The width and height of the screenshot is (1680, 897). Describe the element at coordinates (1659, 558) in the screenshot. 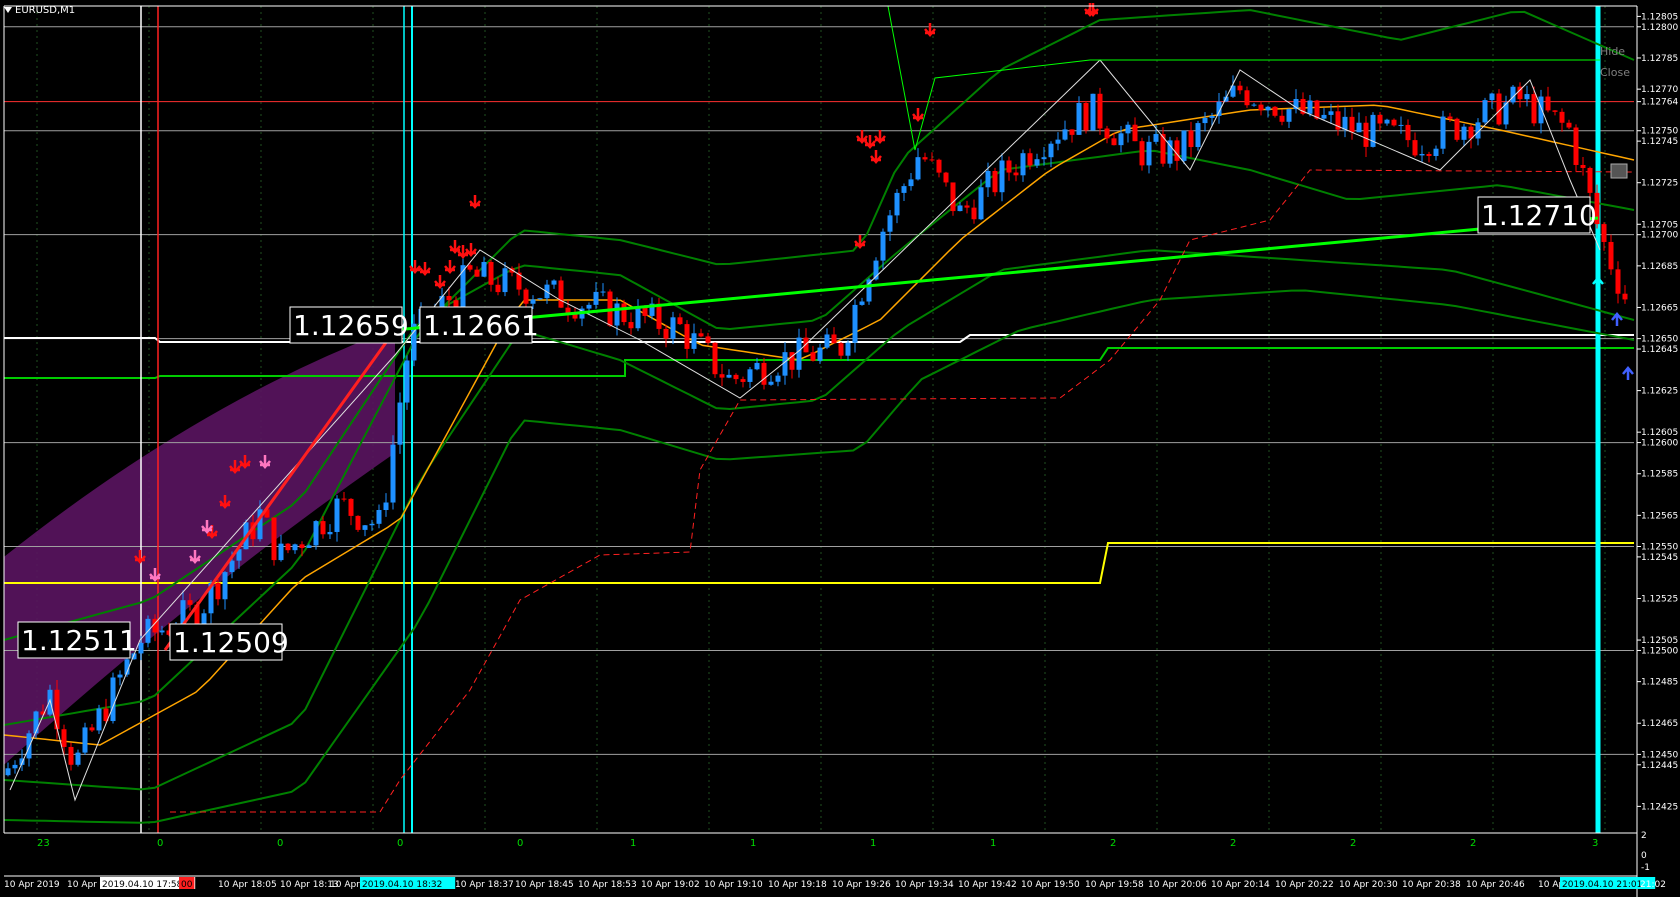

I see `price-tick-label: 1.12545` at that location.